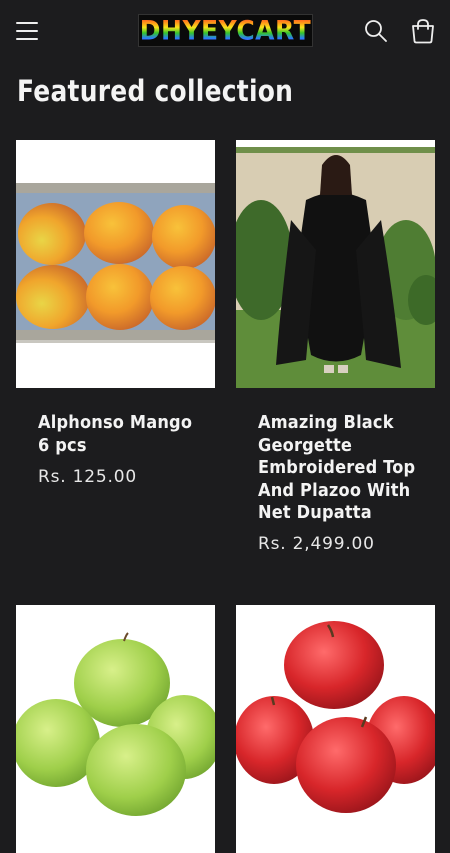  Describe the element at coordinates (87, 477) in the screenshot. I see `product-price: Rs. 125.00` at that location.